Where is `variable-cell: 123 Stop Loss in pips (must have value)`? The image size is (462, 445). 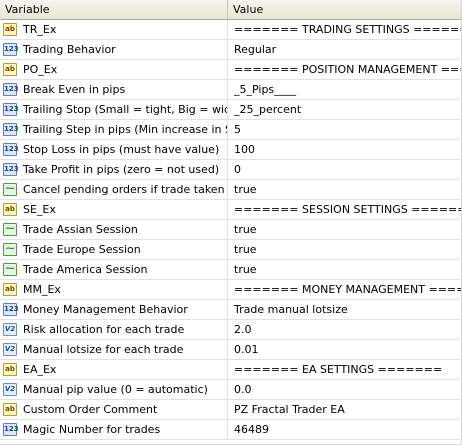 variable-cell: 123 Stop Loss in pips (must have value) is located at coordinates (114, 149).